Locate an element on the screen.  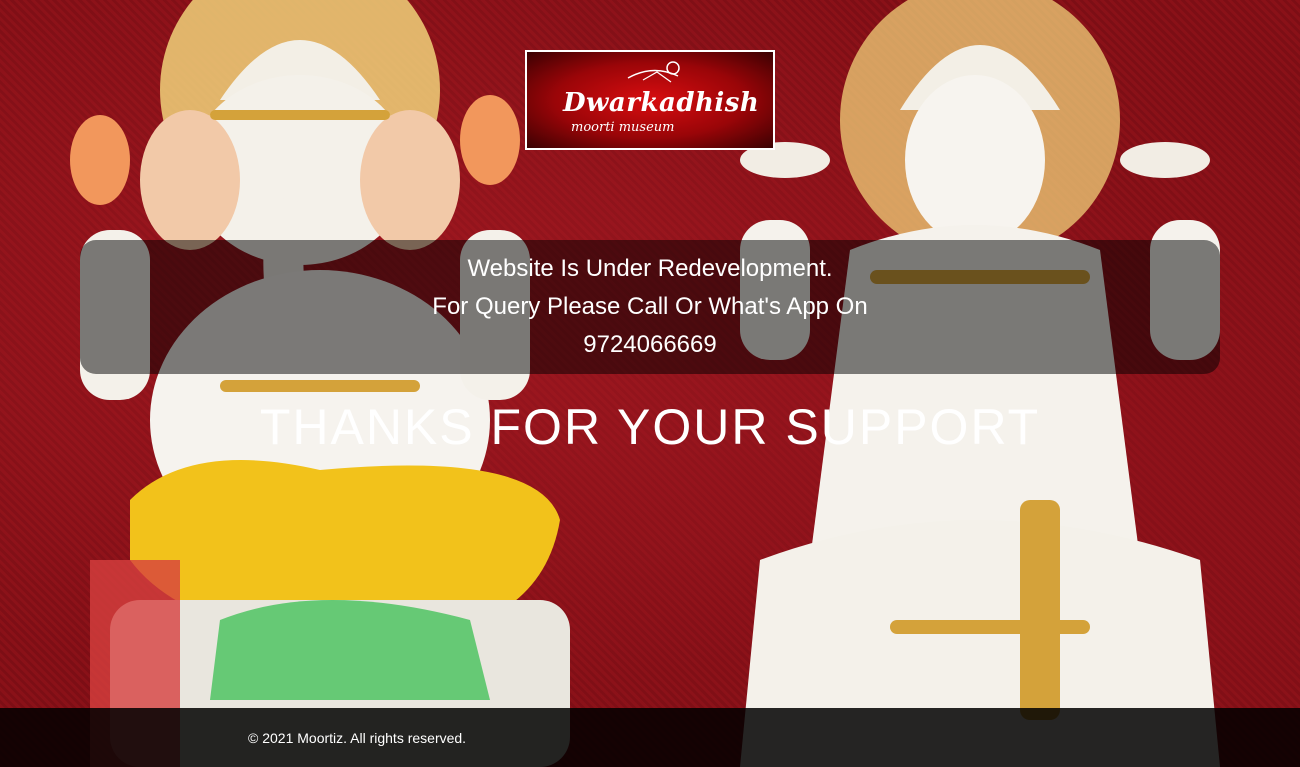
footer-copyright: © 2021 Moortiz. All rights reserved. is located at coordinates (357, 738).